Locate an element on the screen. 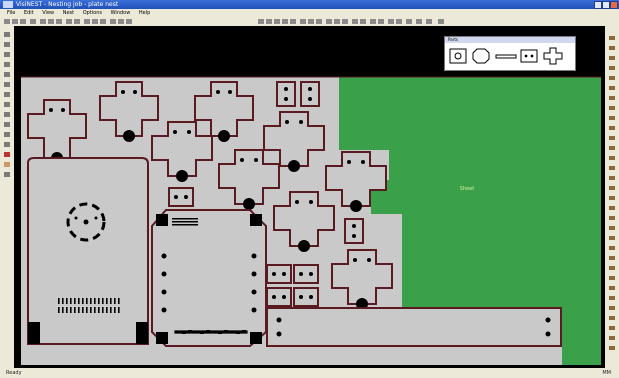  menu-edit: Edit is located at coordinates (29, 13).